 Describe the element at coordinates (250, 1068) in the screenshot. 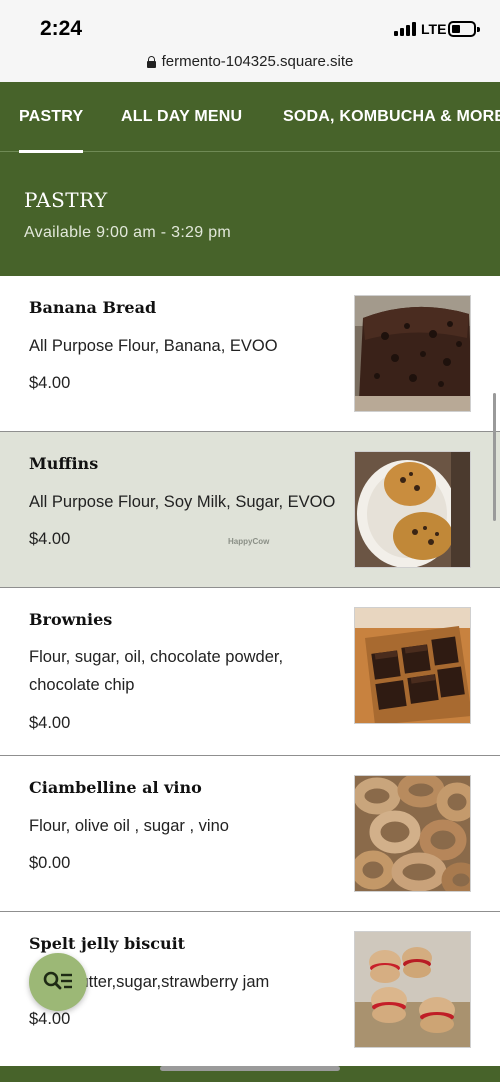

I see `home-indicator` at that location.